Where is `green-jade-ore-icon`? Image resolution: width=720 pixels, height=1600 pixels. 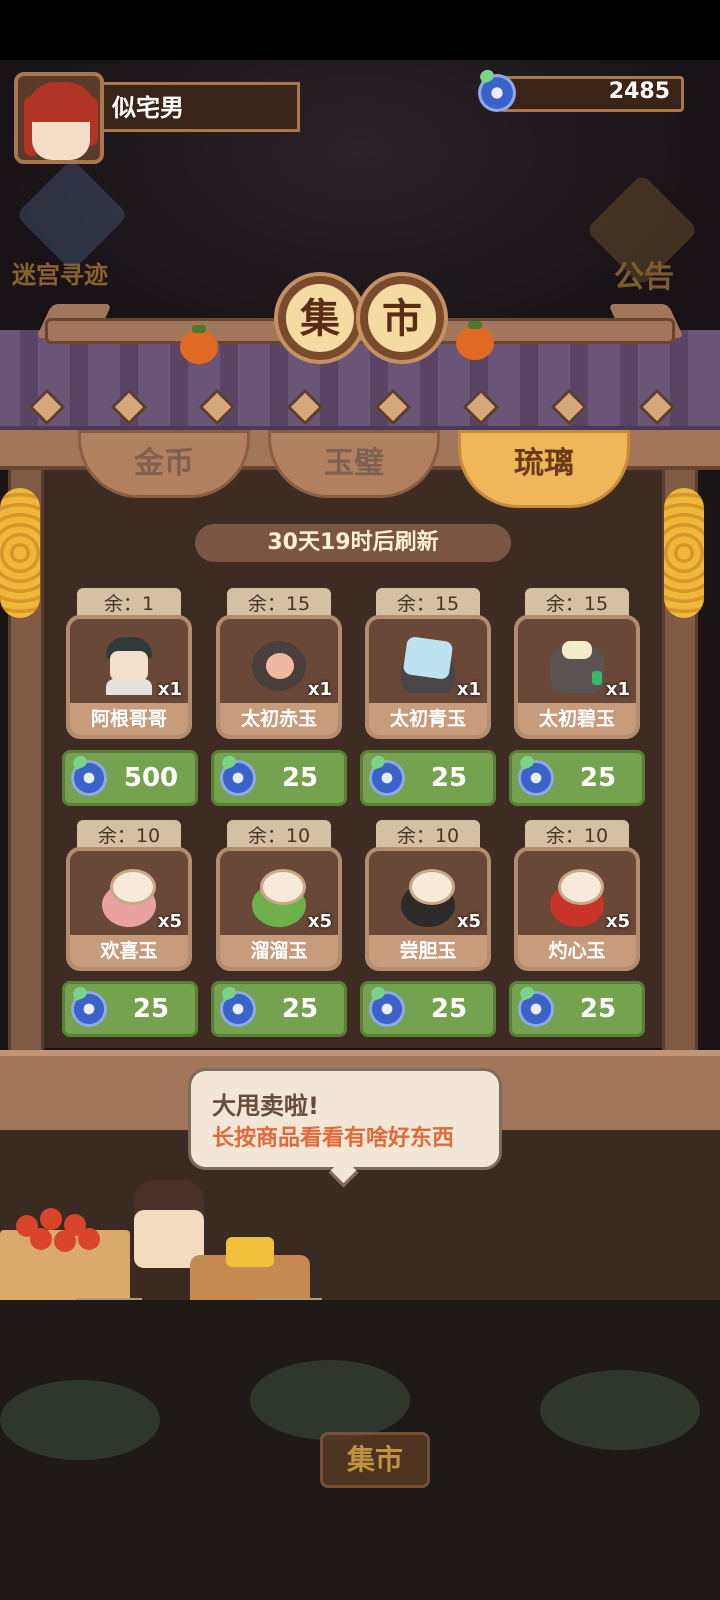
green-jade-ore-icon is located at coordinates (577, 666).